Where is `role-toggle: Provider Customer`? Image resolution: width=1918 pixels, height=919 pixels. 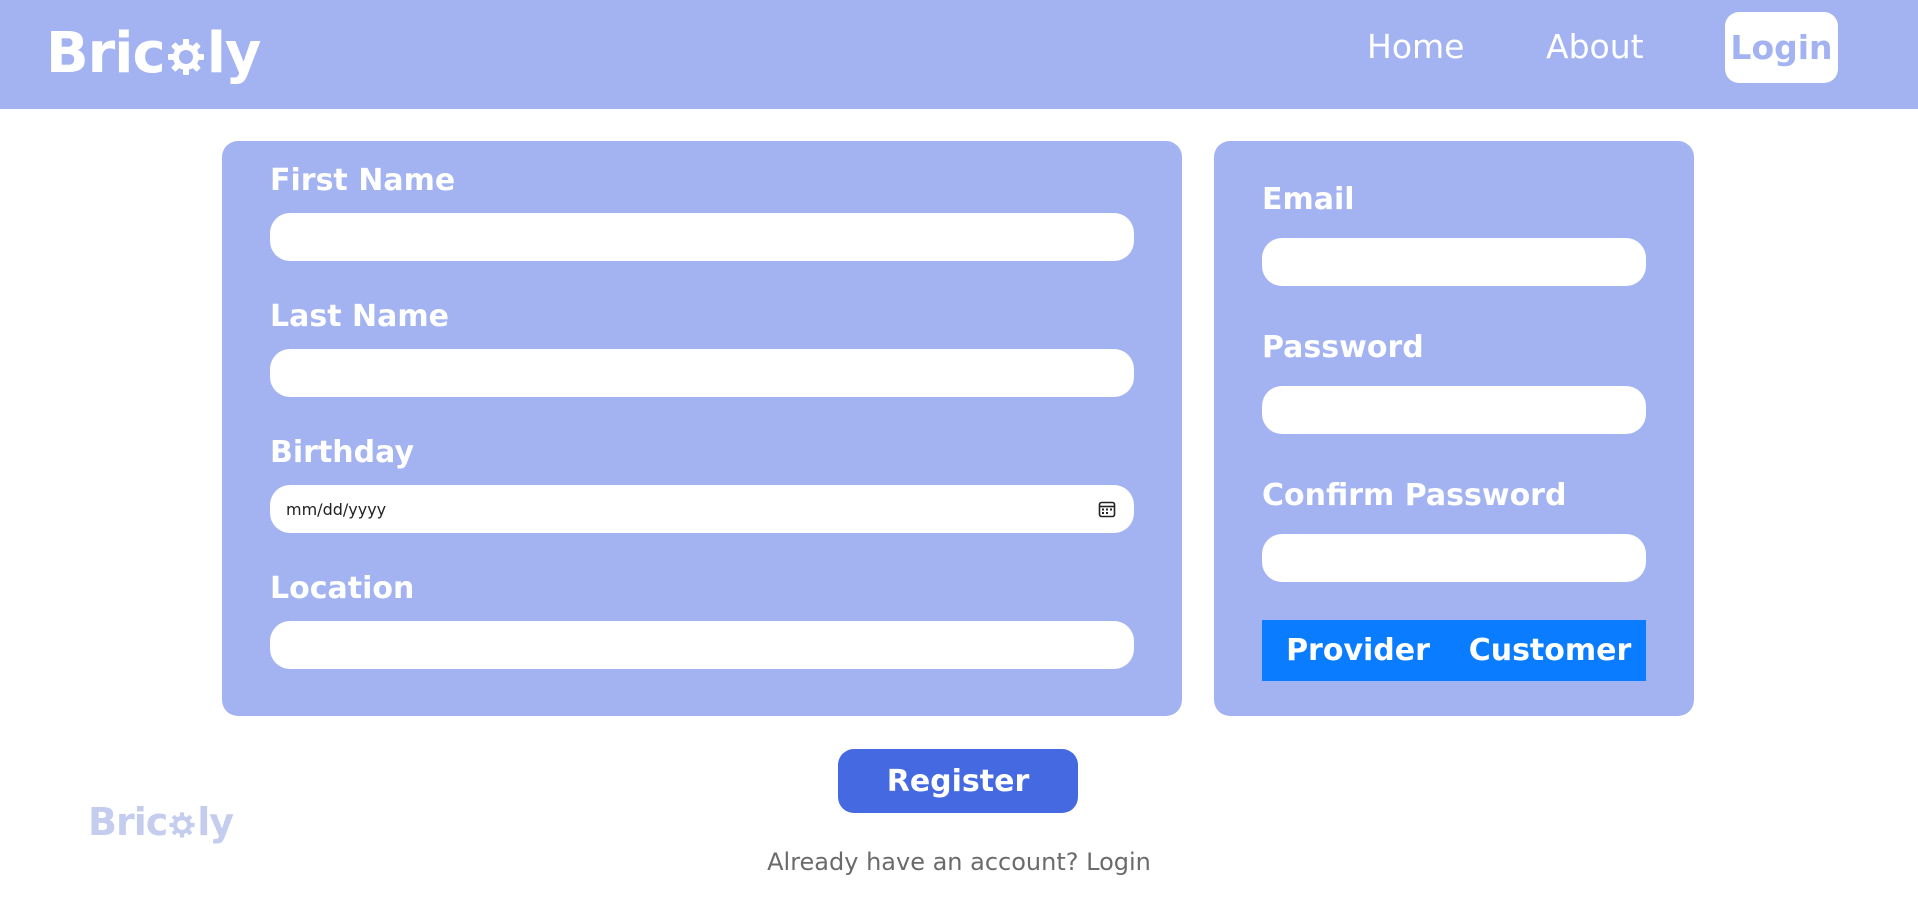 role-toggle: Provider Customer is located at coordinates (1454, 650).